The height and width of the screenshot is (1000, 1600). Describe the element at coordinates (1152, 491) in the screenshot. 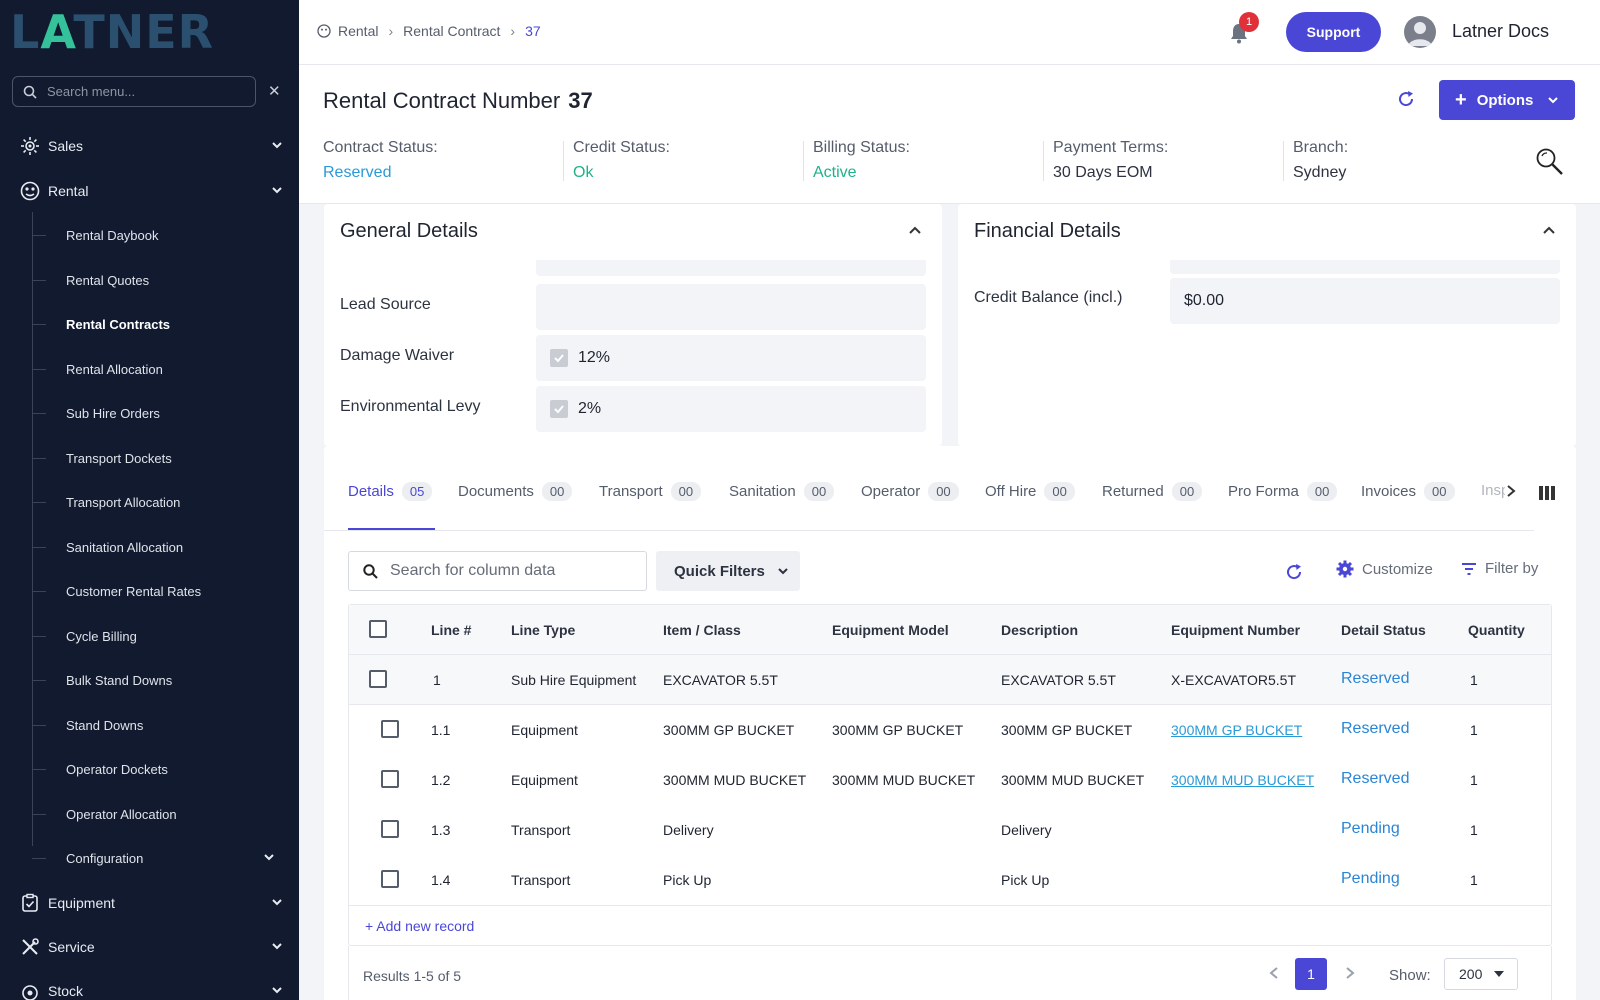

I see `tab-returned: Returned 00` at that location.